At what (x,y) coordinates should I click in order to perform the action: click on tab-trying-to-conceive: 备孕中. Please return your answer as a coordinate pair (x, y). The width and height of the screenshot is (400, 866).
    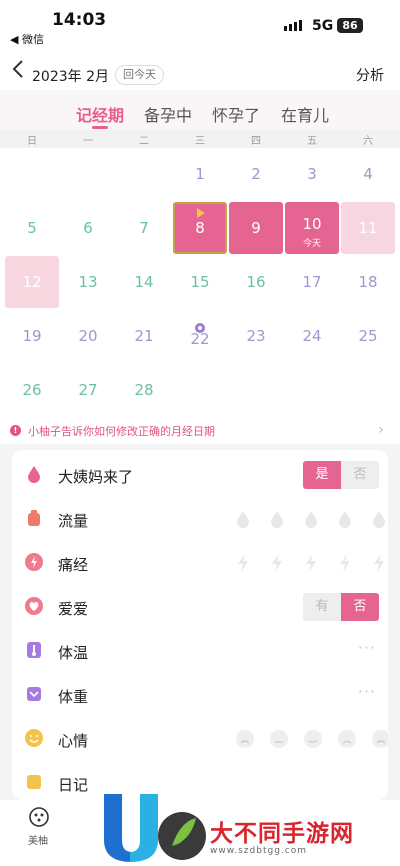
    Looking at the image, I should click on (168, 114).